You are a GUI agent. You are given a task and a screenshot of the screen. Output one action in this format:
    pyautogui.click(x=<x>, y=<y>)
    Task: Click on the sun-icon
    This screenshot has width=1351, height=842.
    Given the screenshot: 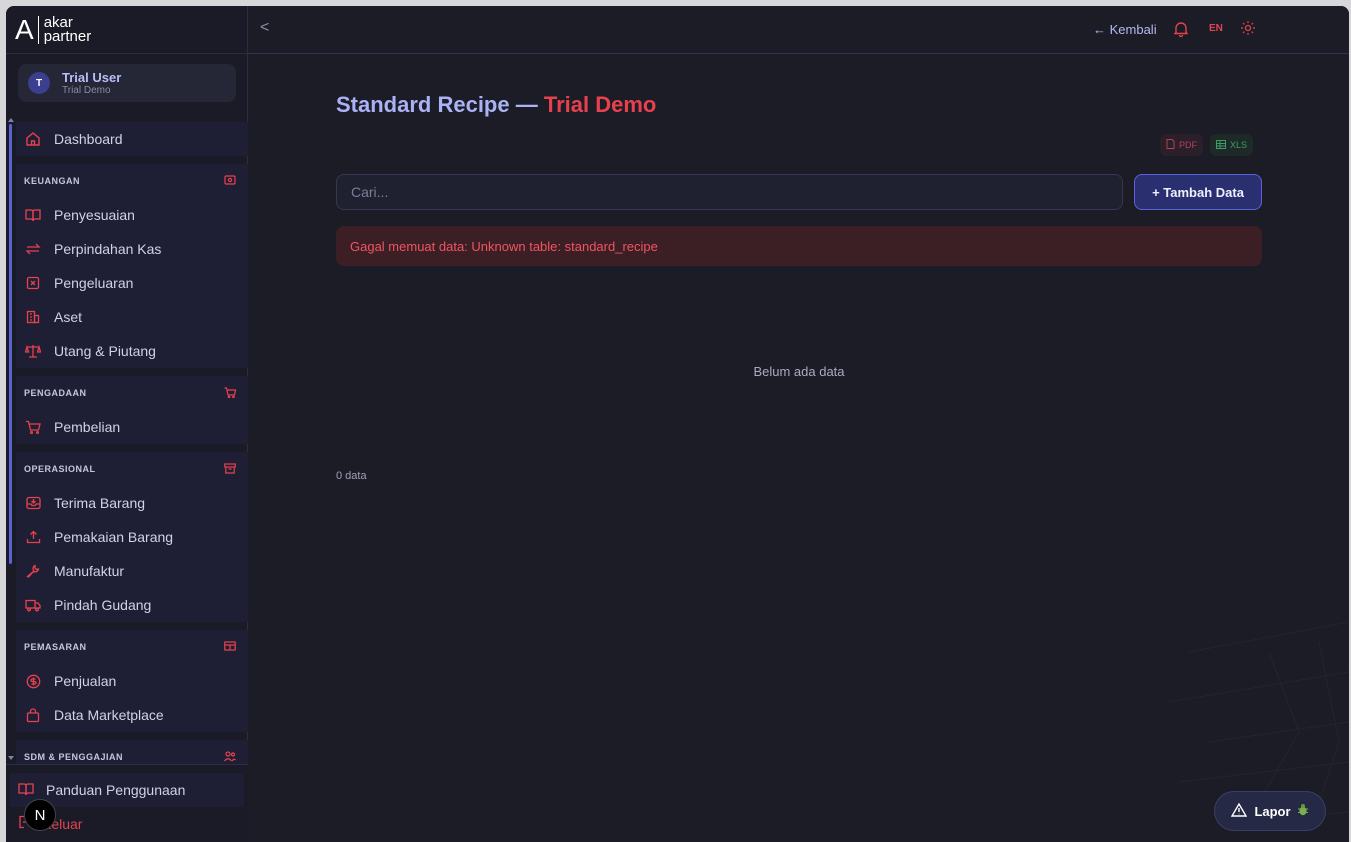 What is the action you would take?
    pyautogui.click(x=1248, y=30)
    